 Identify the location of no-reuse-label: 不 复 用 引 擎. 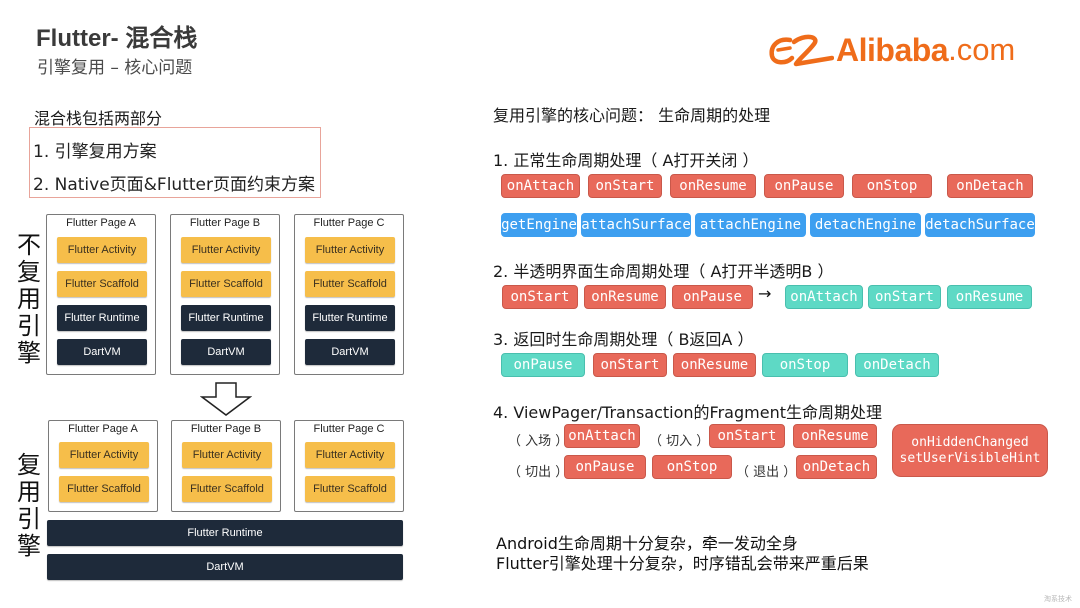
(29, 299).